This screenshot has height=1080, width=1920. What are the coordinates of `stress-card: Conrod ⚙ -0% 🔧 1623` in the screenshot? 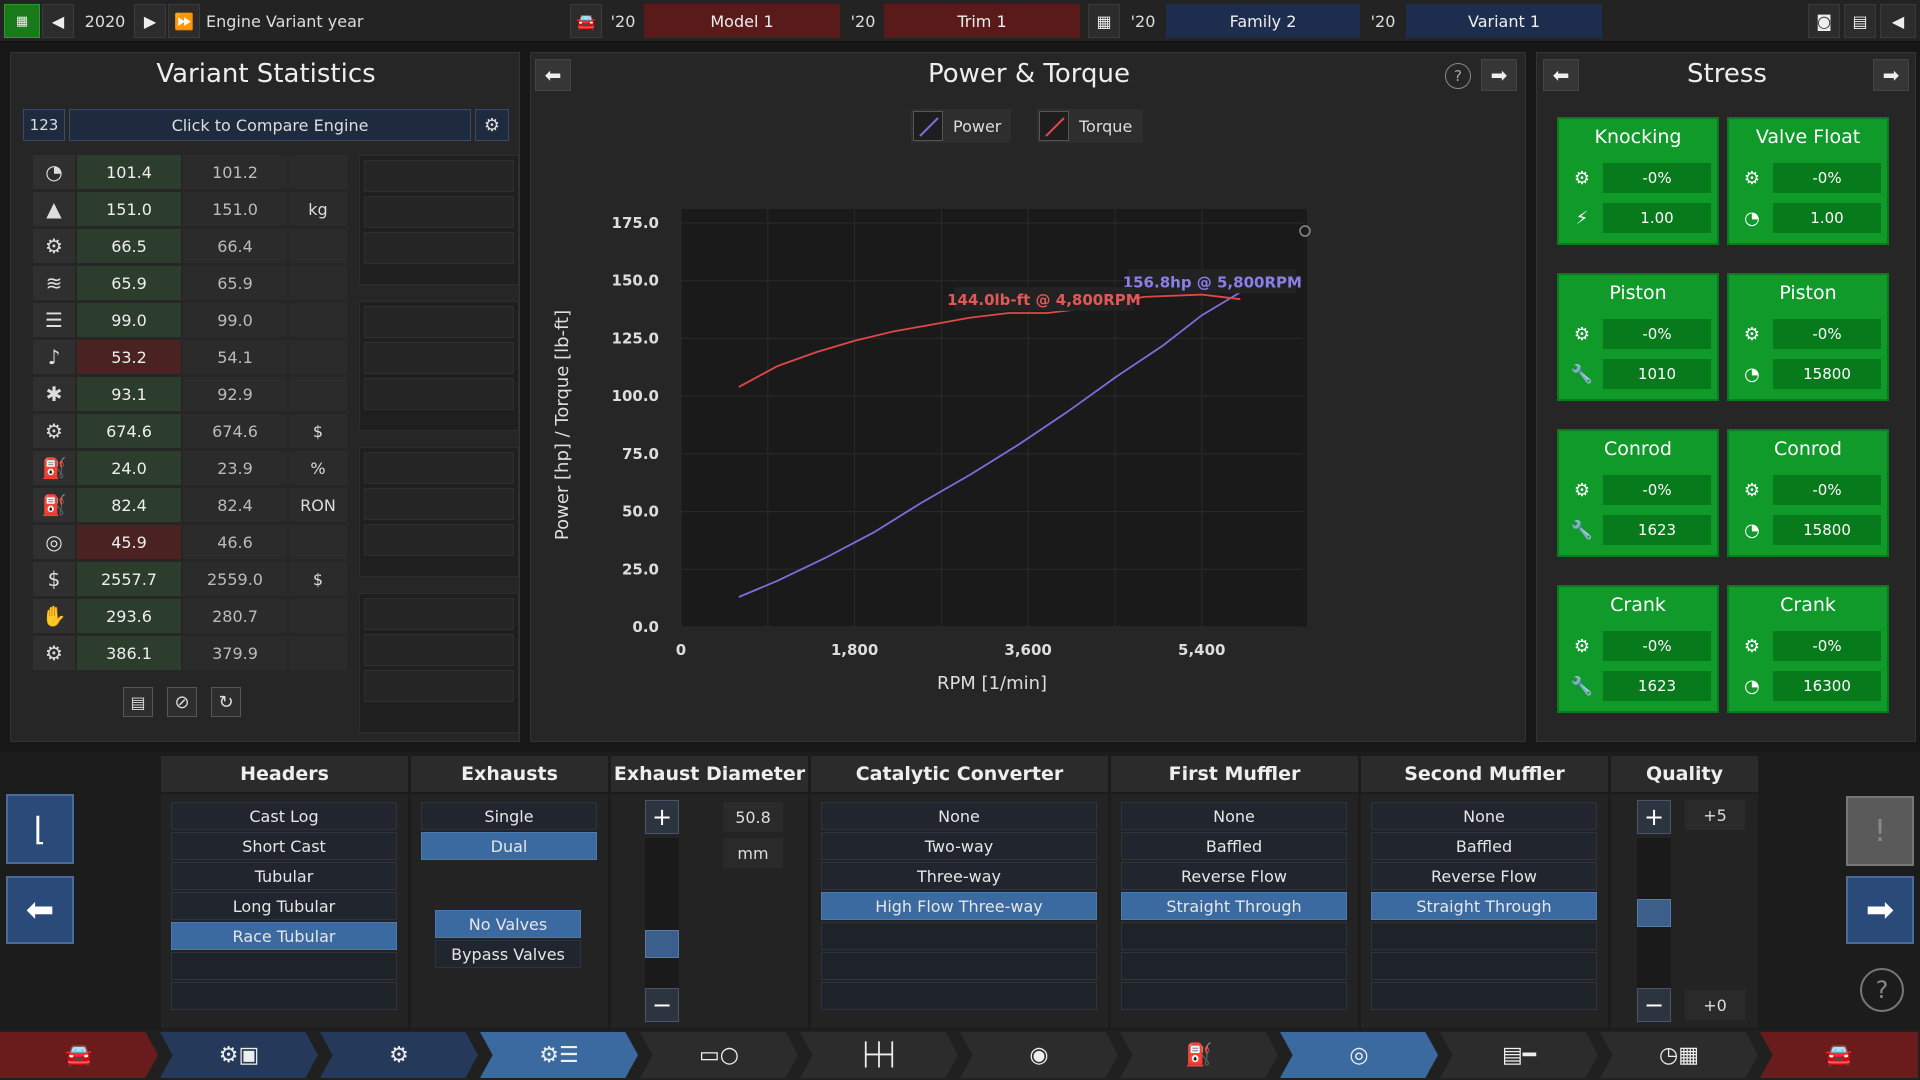 It's located at (1638, 493).